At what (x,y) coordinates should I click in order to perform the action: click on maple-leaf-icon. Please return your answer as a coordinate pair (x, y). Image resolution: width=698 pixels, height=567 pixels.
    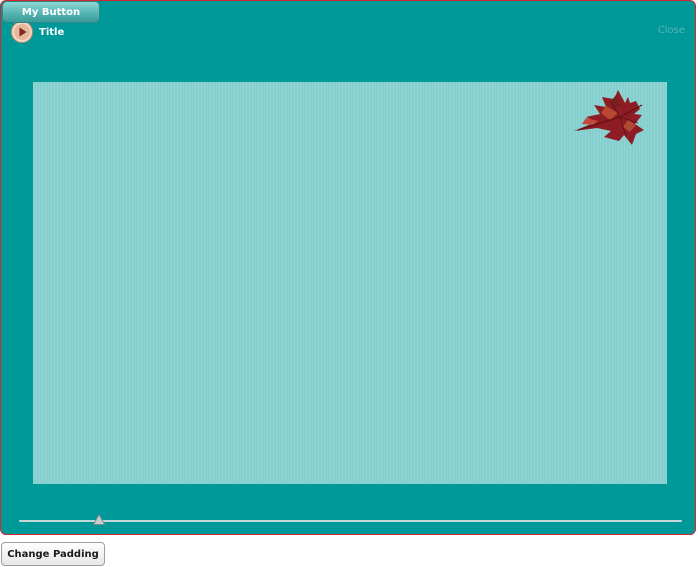
    Looking at the image, I should click on (609, 117).